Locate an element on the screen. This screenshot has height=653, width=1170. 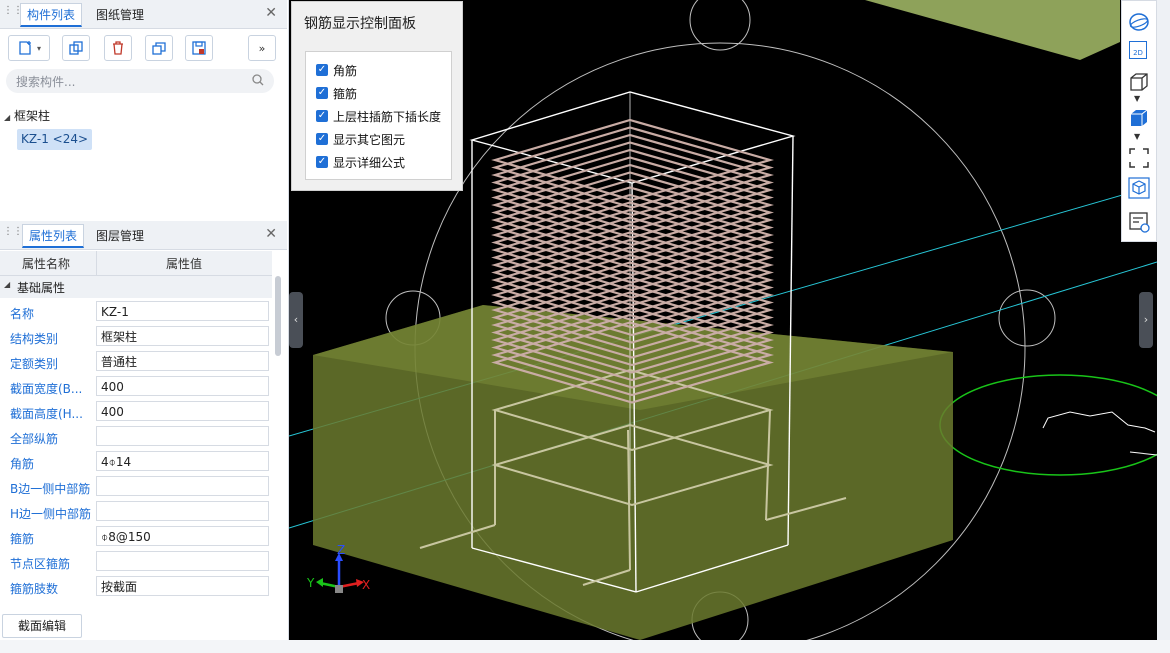
property-row: 角筋 4⌽14 is located at coordinates (136, 462).